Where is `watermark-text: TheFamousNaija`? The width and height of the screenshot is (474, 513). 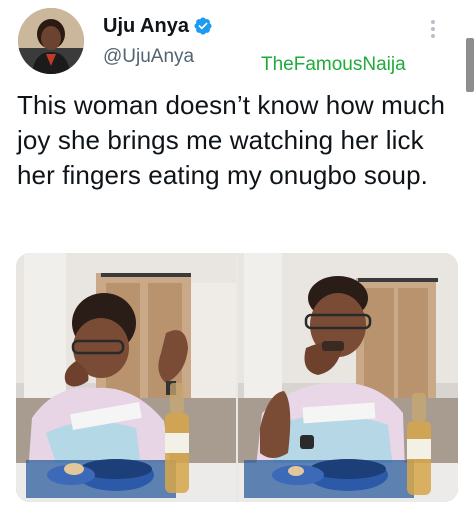
watermark-text: TheFamousNaija is located at coordinates (333, 64).